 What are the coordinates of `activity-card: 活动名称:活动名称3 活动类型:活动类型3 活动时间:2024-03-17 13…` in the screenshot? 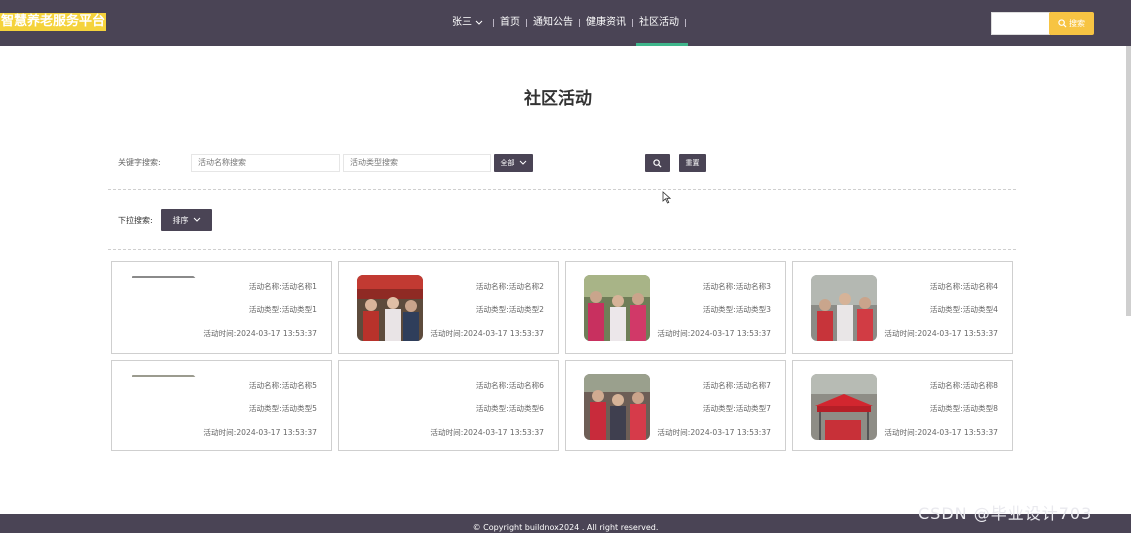 It's located at (675, 307).